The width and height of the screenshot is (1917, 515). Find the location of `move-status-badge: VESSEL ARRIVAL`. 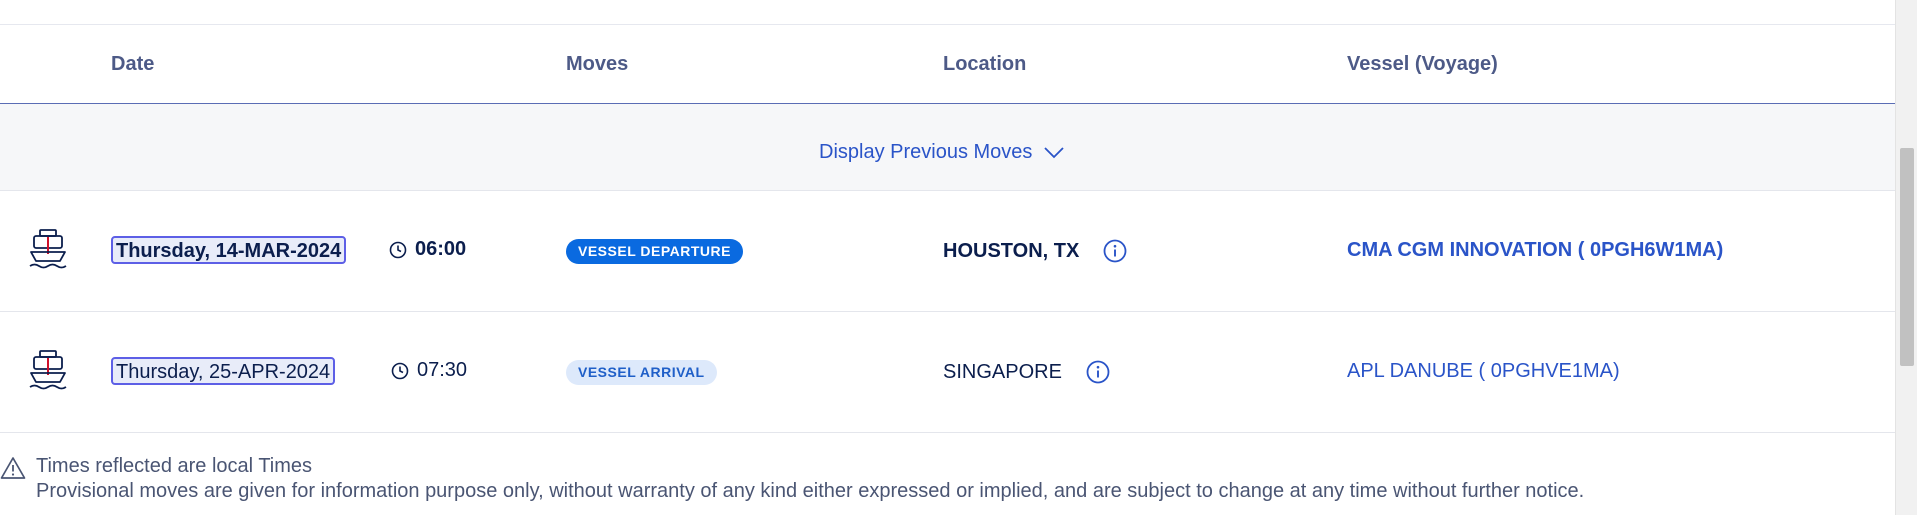

move-status-badge: VESSEL ARRIVAL is located at coordinates (641, 372).